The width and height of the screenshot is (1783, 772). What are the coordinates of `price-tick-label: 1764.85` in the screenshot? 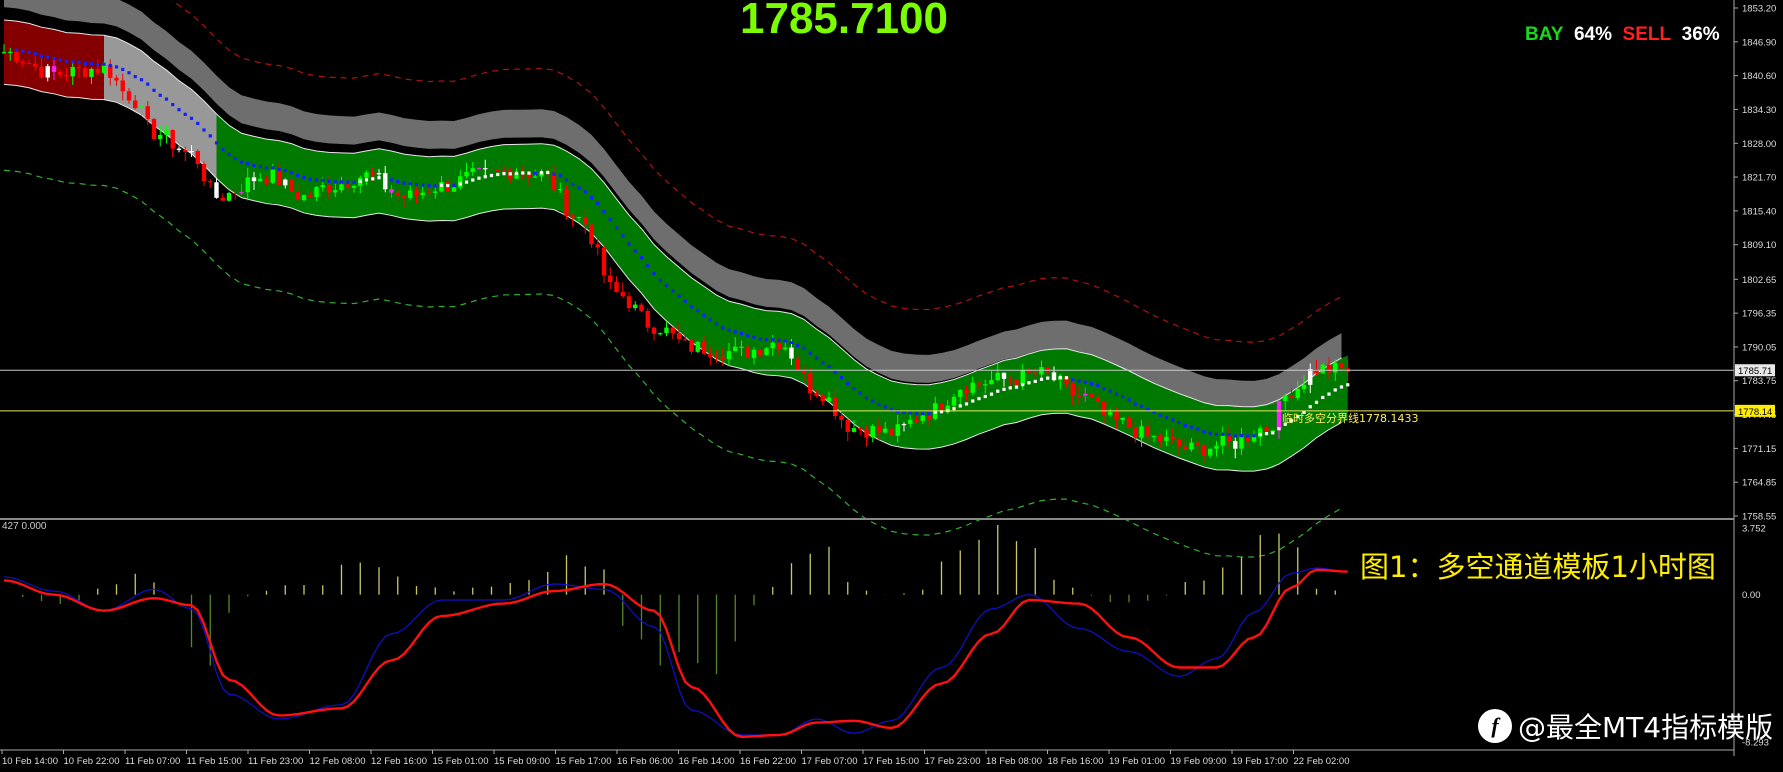 It's located at (1759, 483).